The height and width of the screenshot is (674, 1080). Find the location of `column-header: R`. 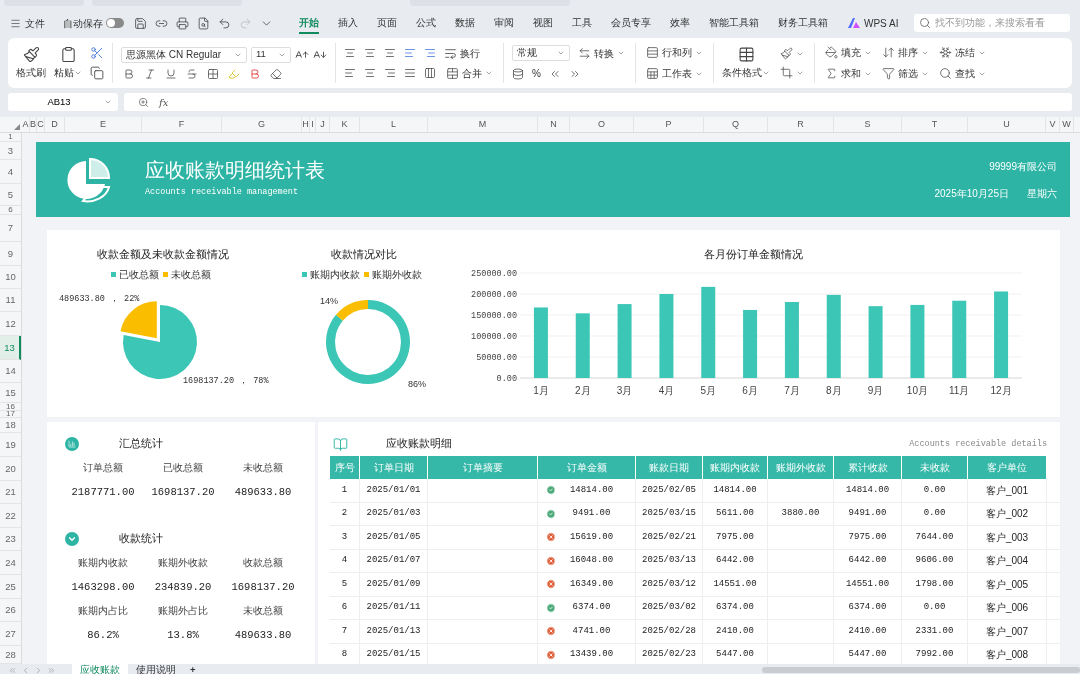

column-header: R is located at coordinates (801, 124).